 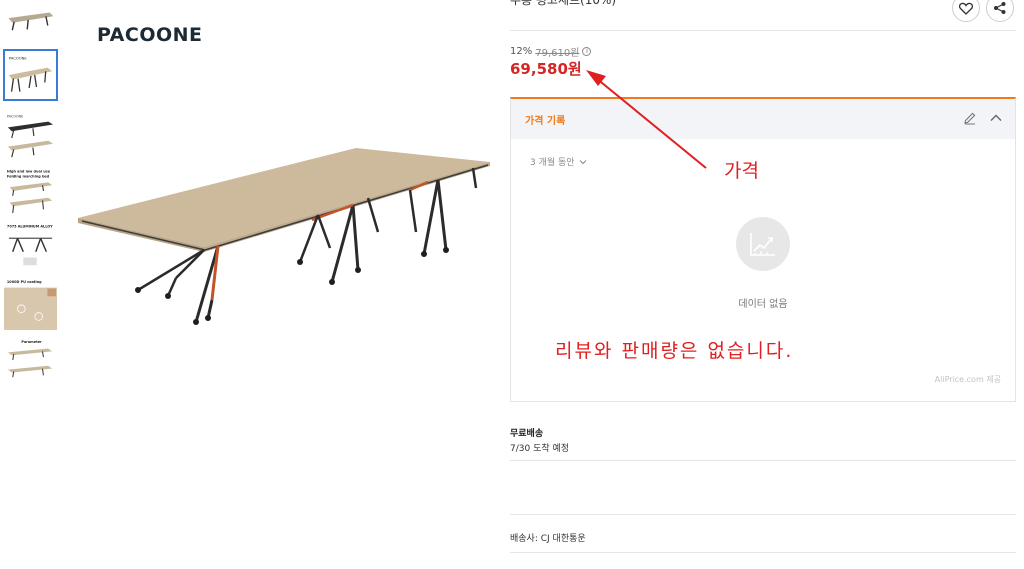 I want to click on no-data-illustration, so click(x=763, y=244).